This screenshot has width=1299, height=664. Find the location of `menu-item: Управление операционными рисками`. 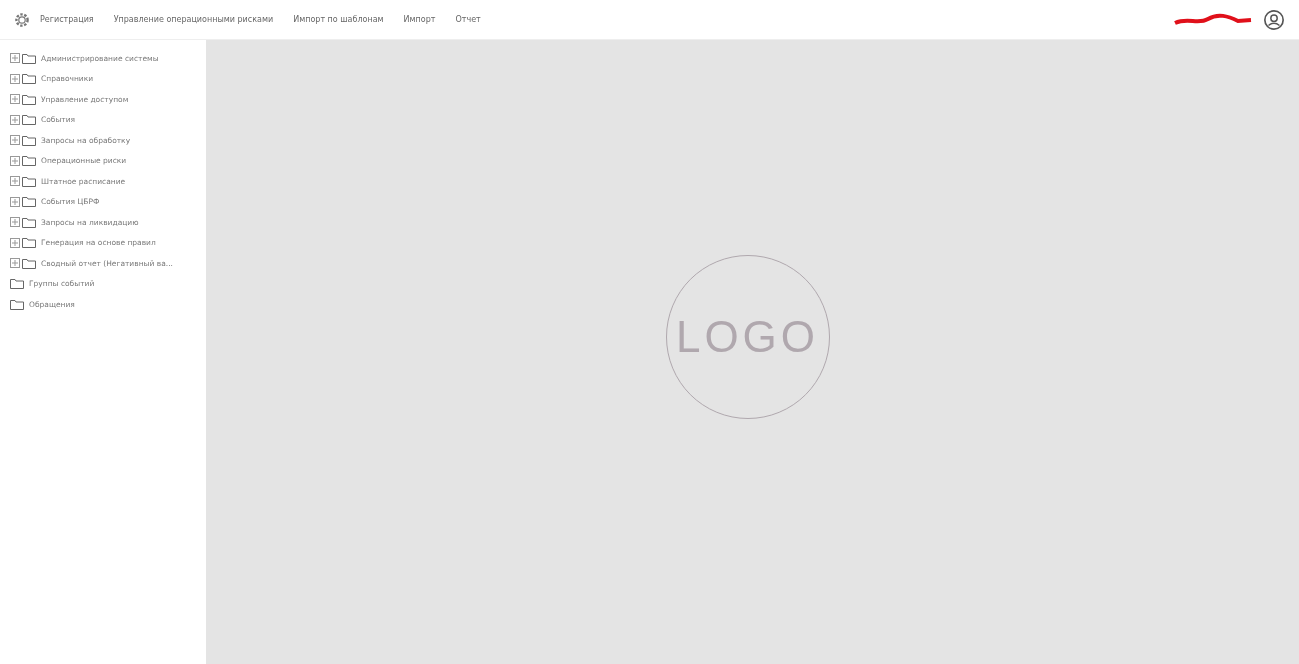

menu-item: Управление операционными рисками is located at coordinates (193, 19).